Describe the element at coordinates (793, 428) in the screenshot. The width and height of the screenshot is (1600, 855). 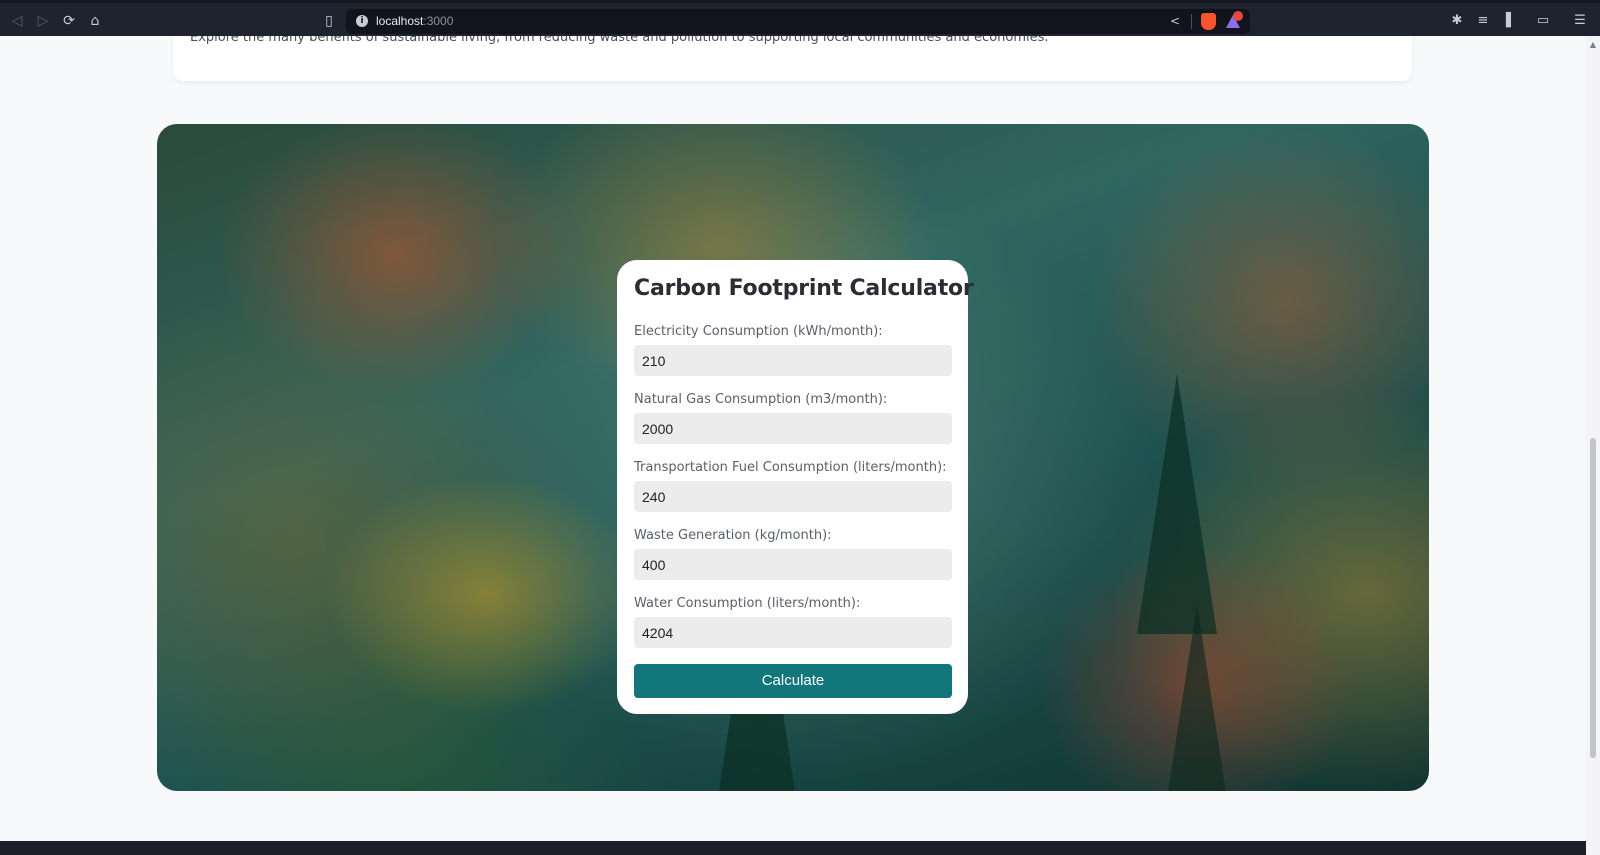
I see `natural-gas-input` at that location.